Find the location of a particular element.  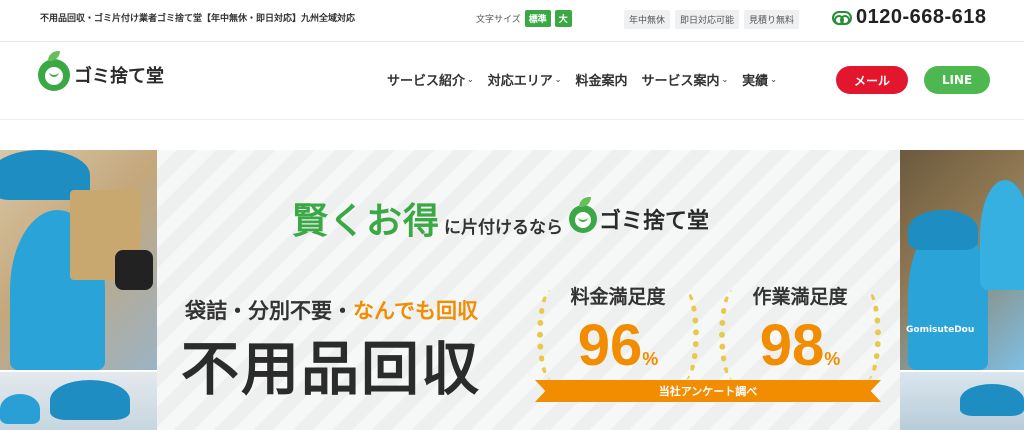

nav-item-pricing: 料金案内 is located at coordinates (601, 79).